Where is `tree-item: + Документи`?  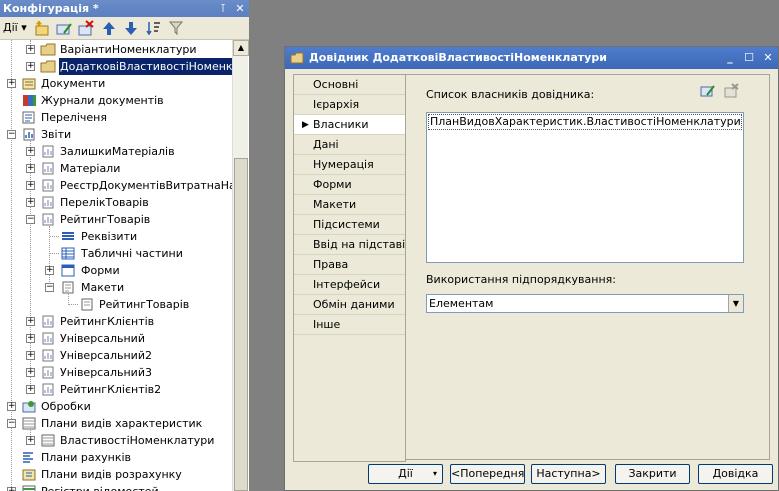
tree-item: + Документи is located at coordinates (116, 83).